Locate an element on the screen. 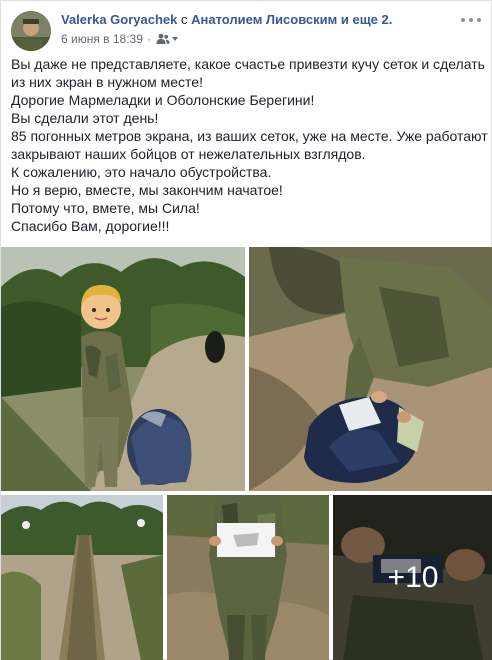 The width and height of the screenshot is (492, 660). tagged-person-link: Анатолием Лисовским is located at coordinates (264, 19).